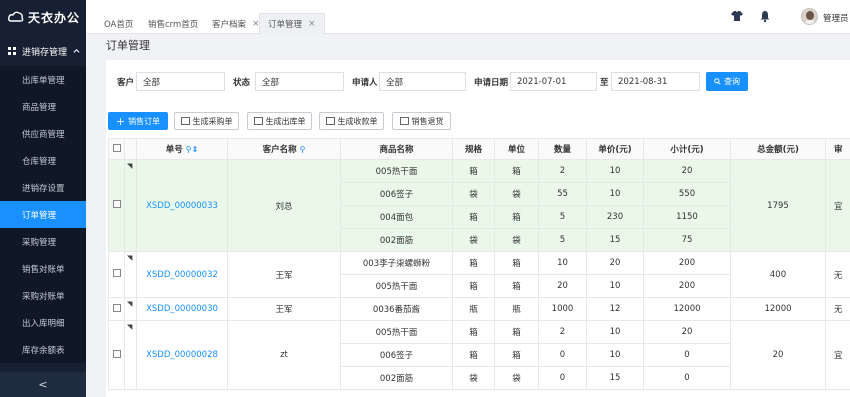  I want to click on select-all-checkbox, so click(116, 149).